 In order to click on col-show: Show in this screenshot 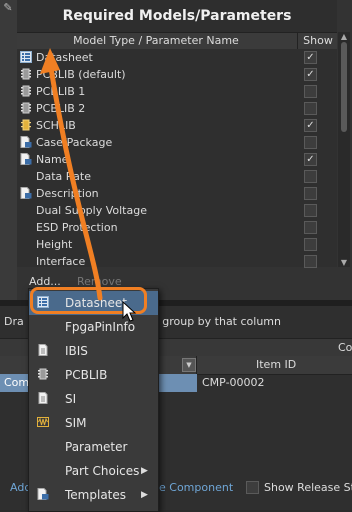, I will do `click(317, 41)`.